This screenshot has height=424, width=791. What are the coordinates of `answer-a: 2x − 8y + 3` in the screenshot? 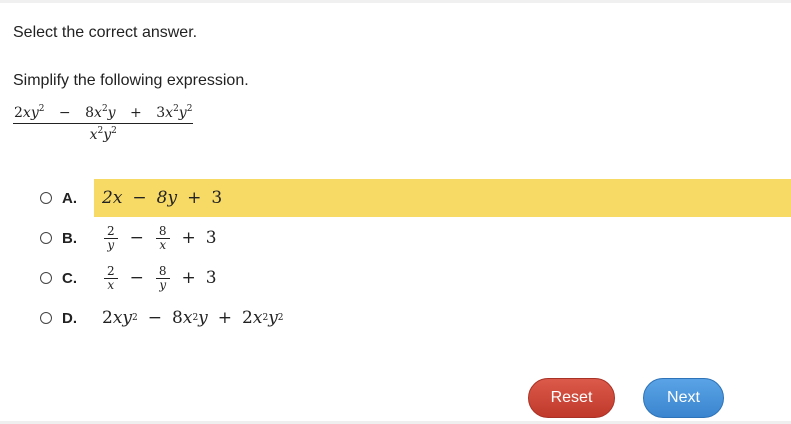 It's located at (442, 198).